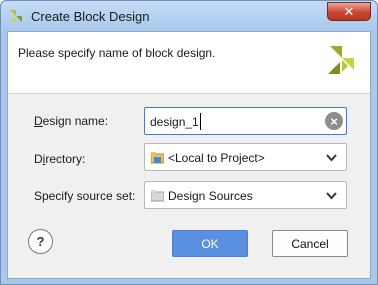 The image size is (378, 285). What do you see at coordinates (71, 121) in the screenshot?
I see `design-name-label: Design name:` at bounding box center [71, 121].